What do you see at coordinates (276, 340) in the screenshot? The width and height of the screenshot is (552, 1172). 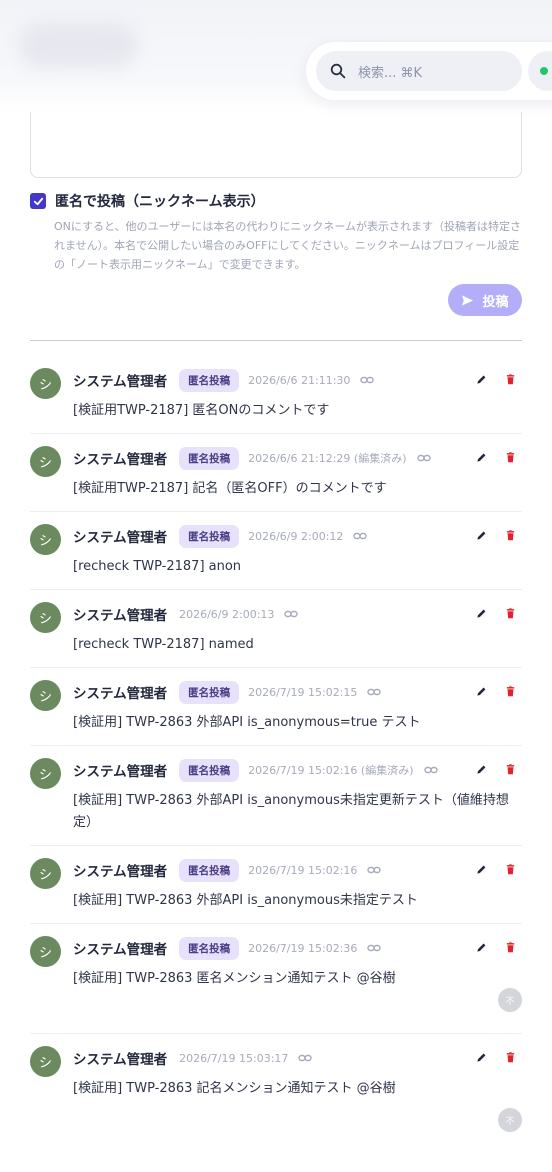 I see `composer-divider` at bounding box center [276, 340].